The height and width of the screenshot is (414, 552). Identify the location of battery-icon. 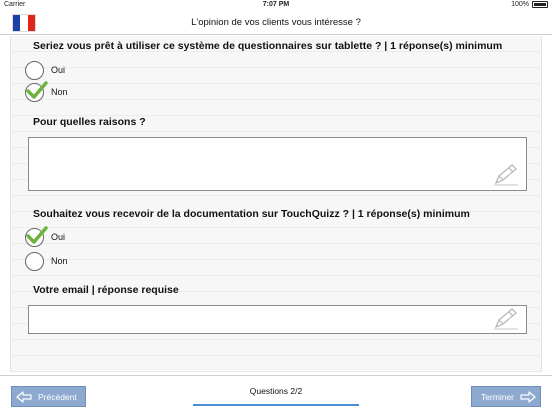
(540, 4).